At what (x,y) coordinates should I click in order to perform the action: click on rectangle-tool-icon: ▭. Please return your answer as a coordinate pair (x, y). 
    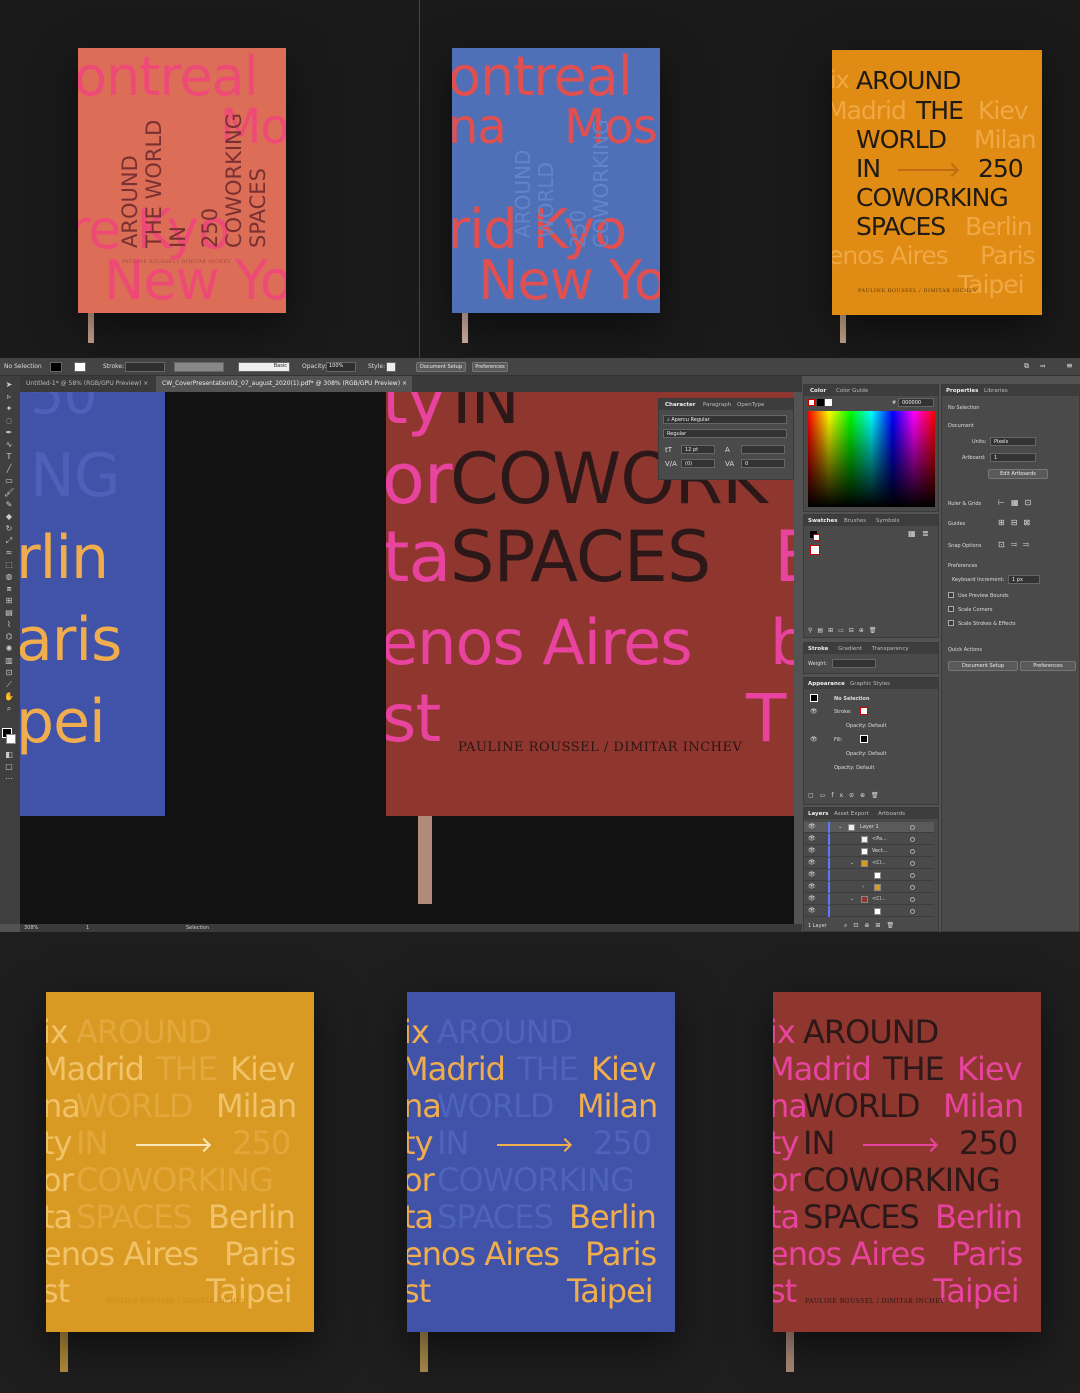
    Looking at the image, I should click on (9, 481).